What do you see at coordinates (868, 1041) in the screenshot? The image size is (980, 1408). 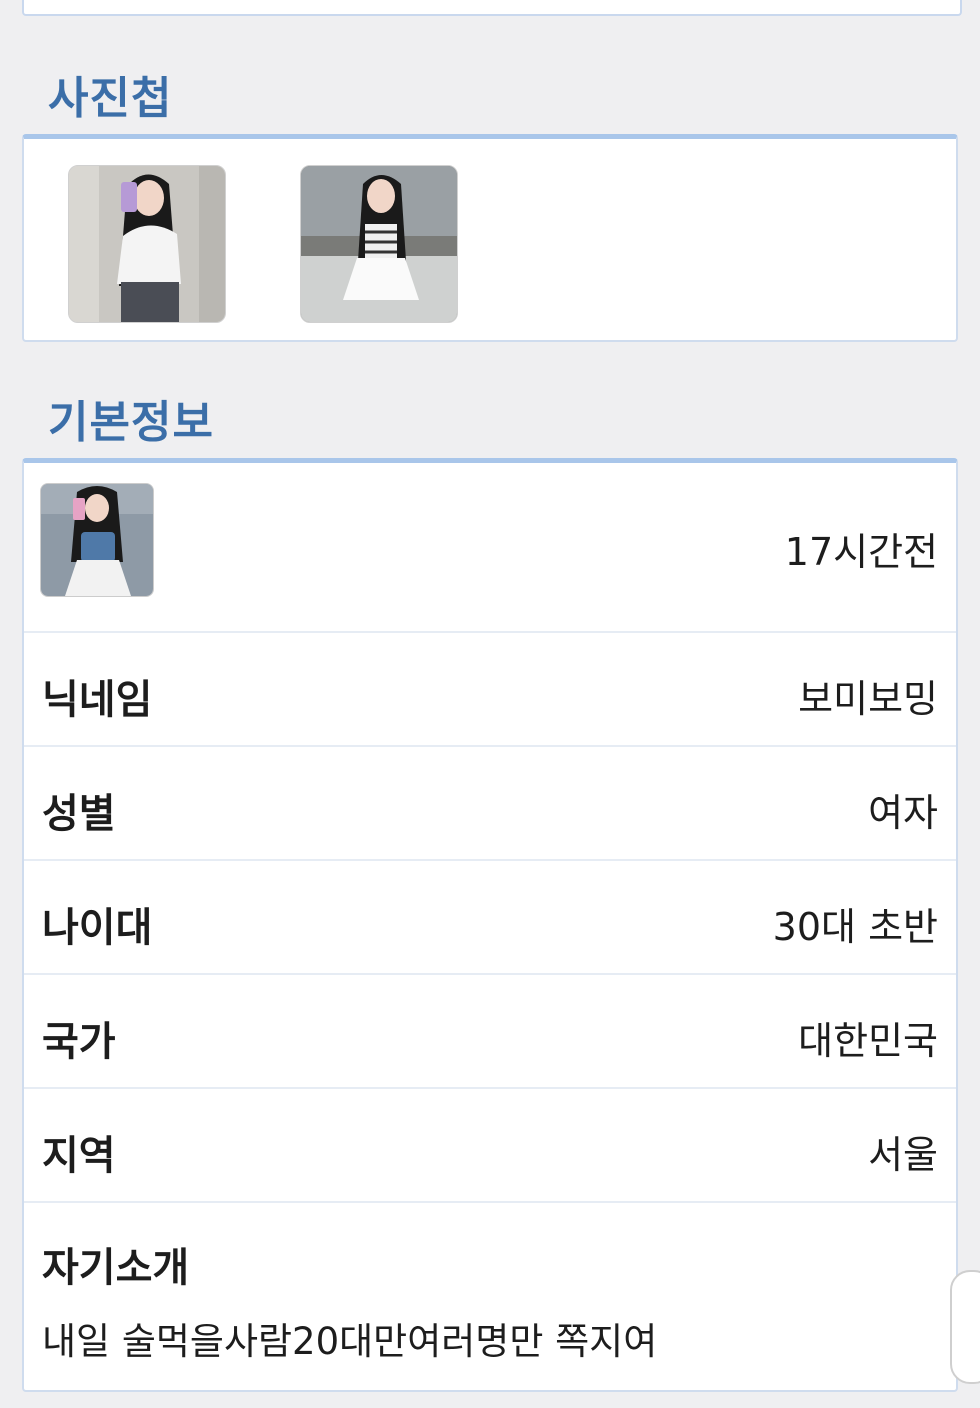 I see `info-row-value: 대한민국` at bounding box center [868, 1041].